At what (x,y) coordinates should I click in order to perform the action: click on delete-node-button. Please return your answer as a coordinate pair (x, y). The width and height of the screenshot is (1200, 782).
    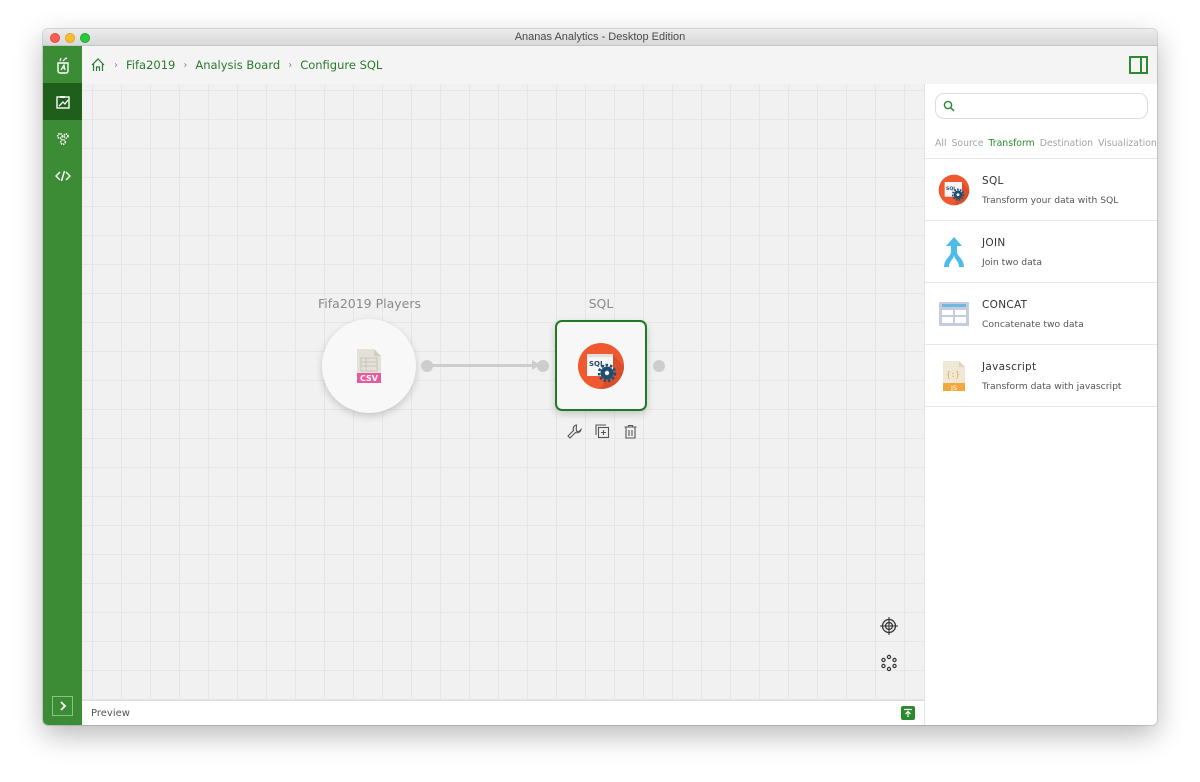
    Looking at the image, I should click on (630, 431).